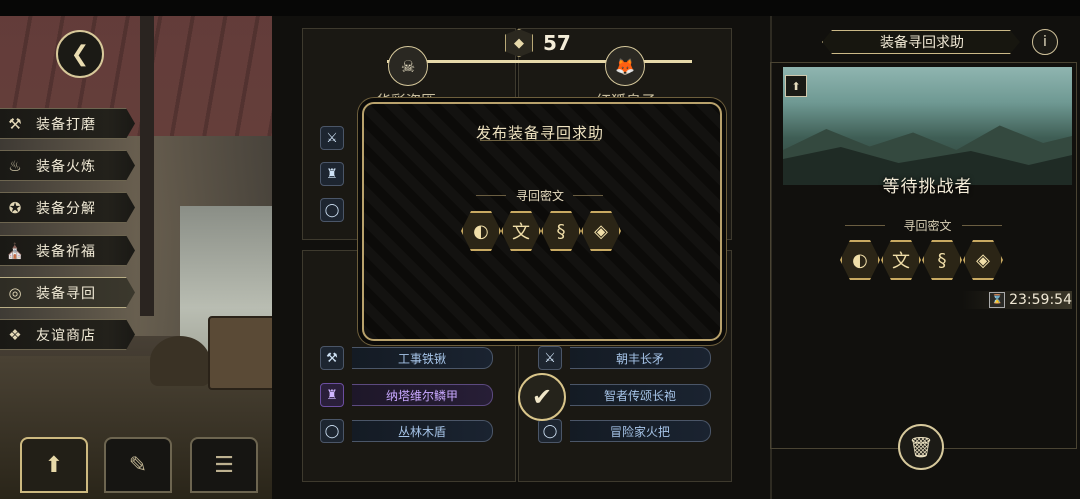  I want to click on trash-icon: 🗑, so click(921, 447).